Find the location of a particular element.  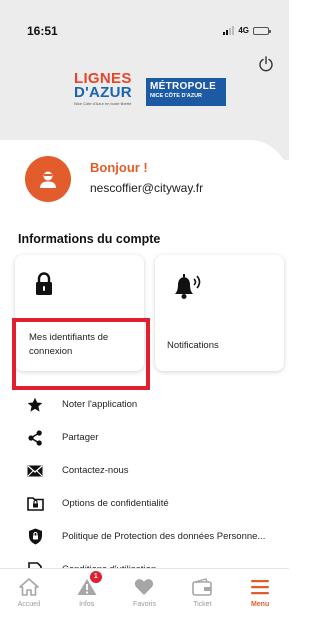

battery-icon is located at coordinates (262, 30).